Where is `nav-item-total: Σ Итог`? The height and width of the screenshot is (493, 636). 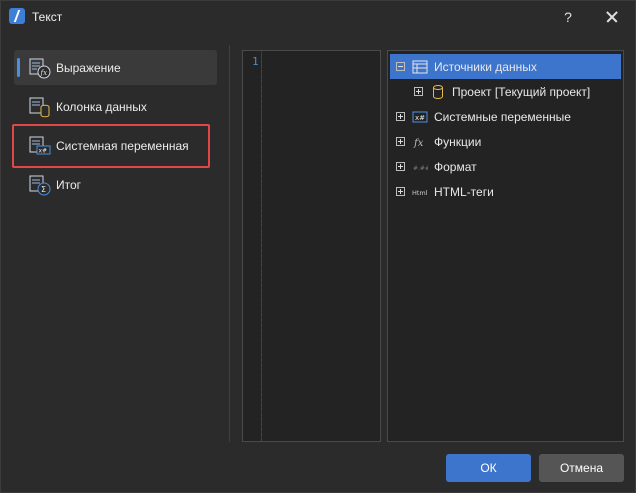
nav-item-total: Σ Итог is located at coordinates (115, 184).